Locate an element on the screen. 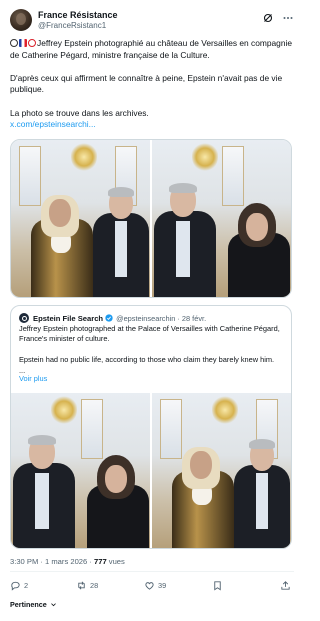  share-button is located at coordinates (285, 585).